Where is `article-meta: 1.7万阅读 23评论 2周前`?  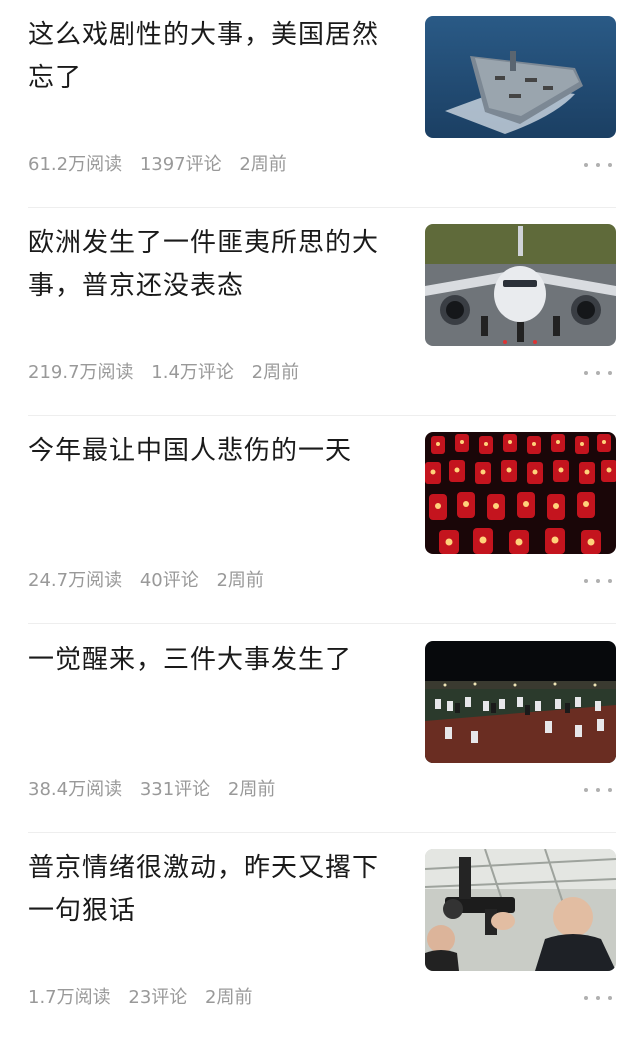
article-meta: 1.7万阅读 23评论 2周前 is located at coordinates (146, 998).